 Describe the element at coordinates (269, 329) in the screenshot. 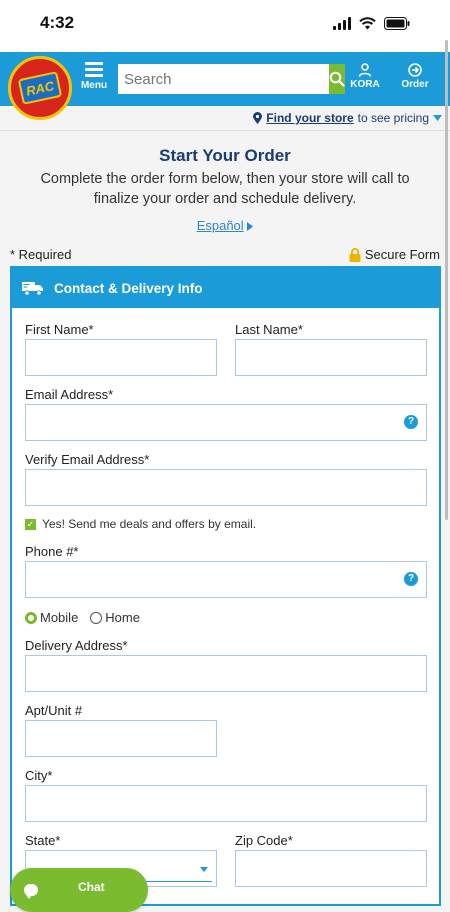

I see `last-name-label: Last Name*` at that location.